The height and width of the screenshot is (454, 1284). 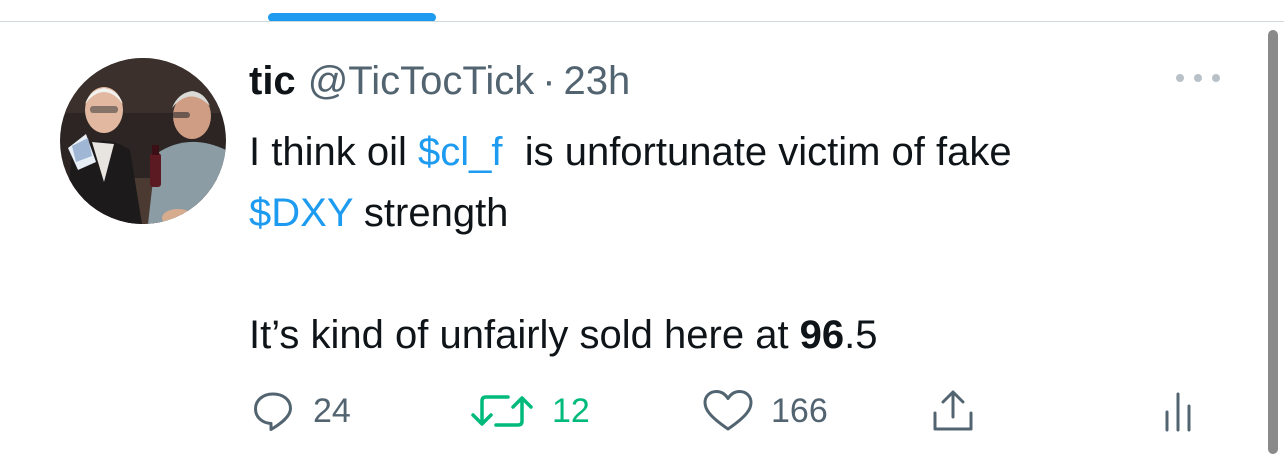 I want to click on share-button, so click(x=953, y=411).